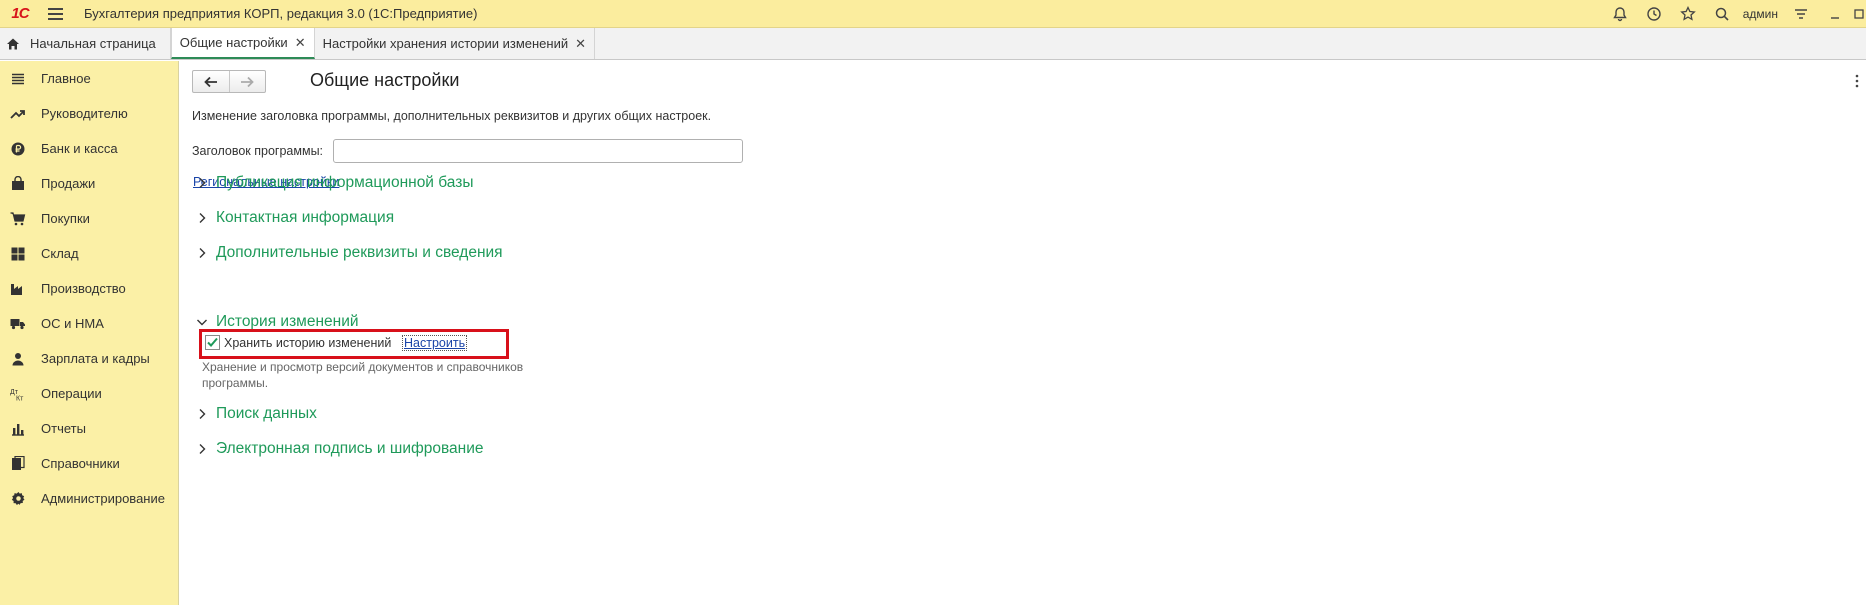 The image size is (1866, 605). Describe the element at coordinates (435, 343) in the screenshot. I see `configure-history-link: Настроить` at that location.